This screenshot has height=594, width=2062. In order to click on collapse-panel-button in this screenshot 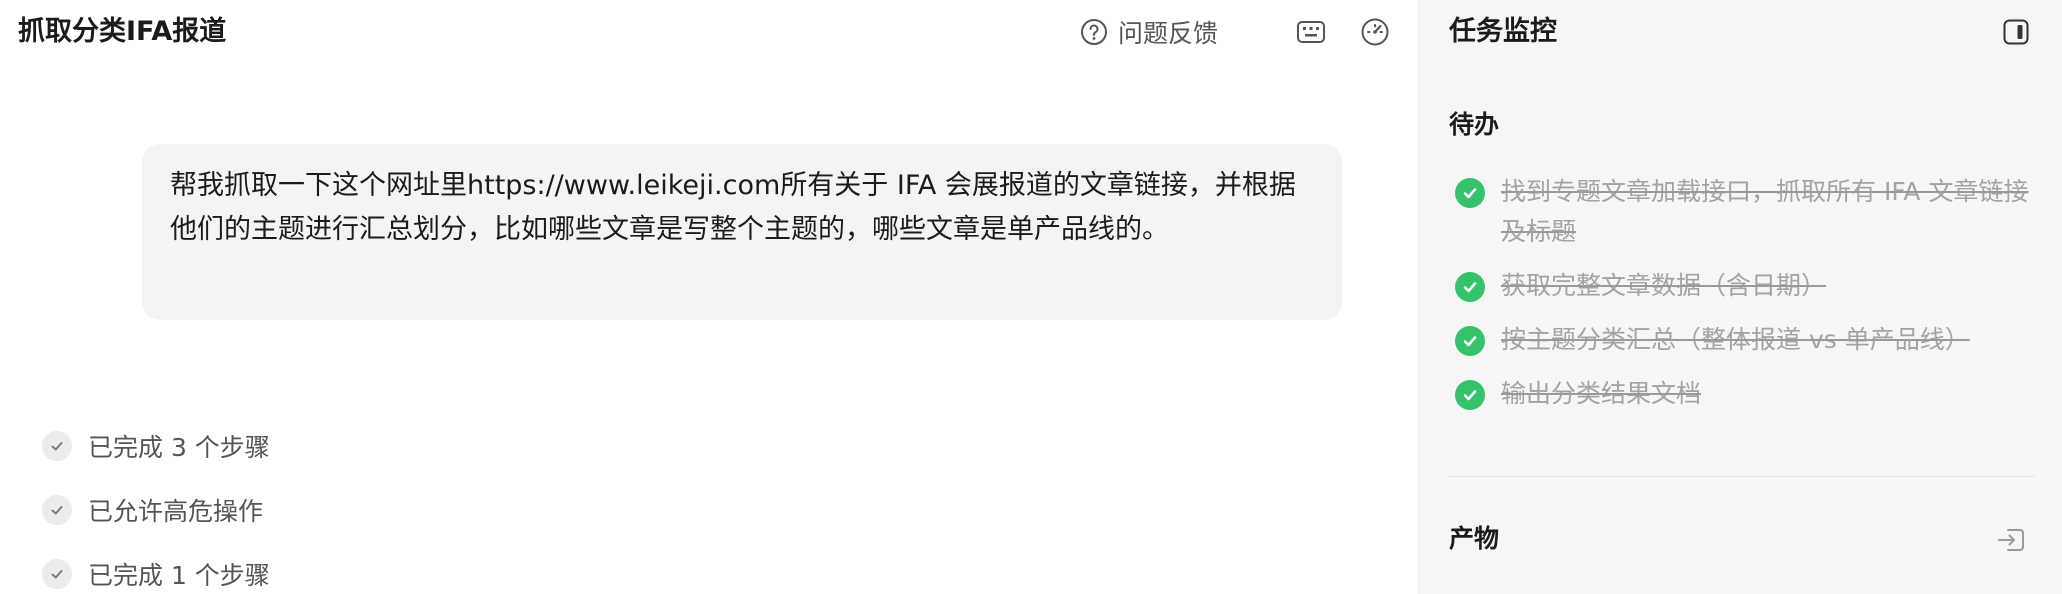, I will do `click(2016, 34)`.